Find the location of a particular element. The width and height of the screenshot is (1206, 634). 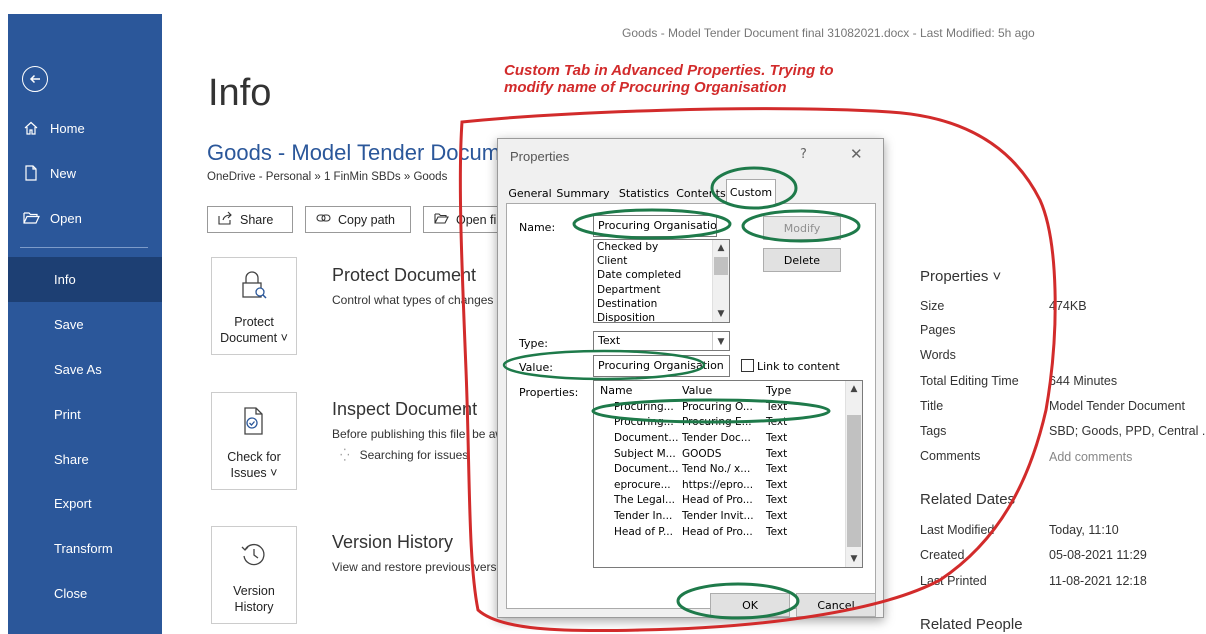

ok-button: OK is located at coordinates (750, 605).